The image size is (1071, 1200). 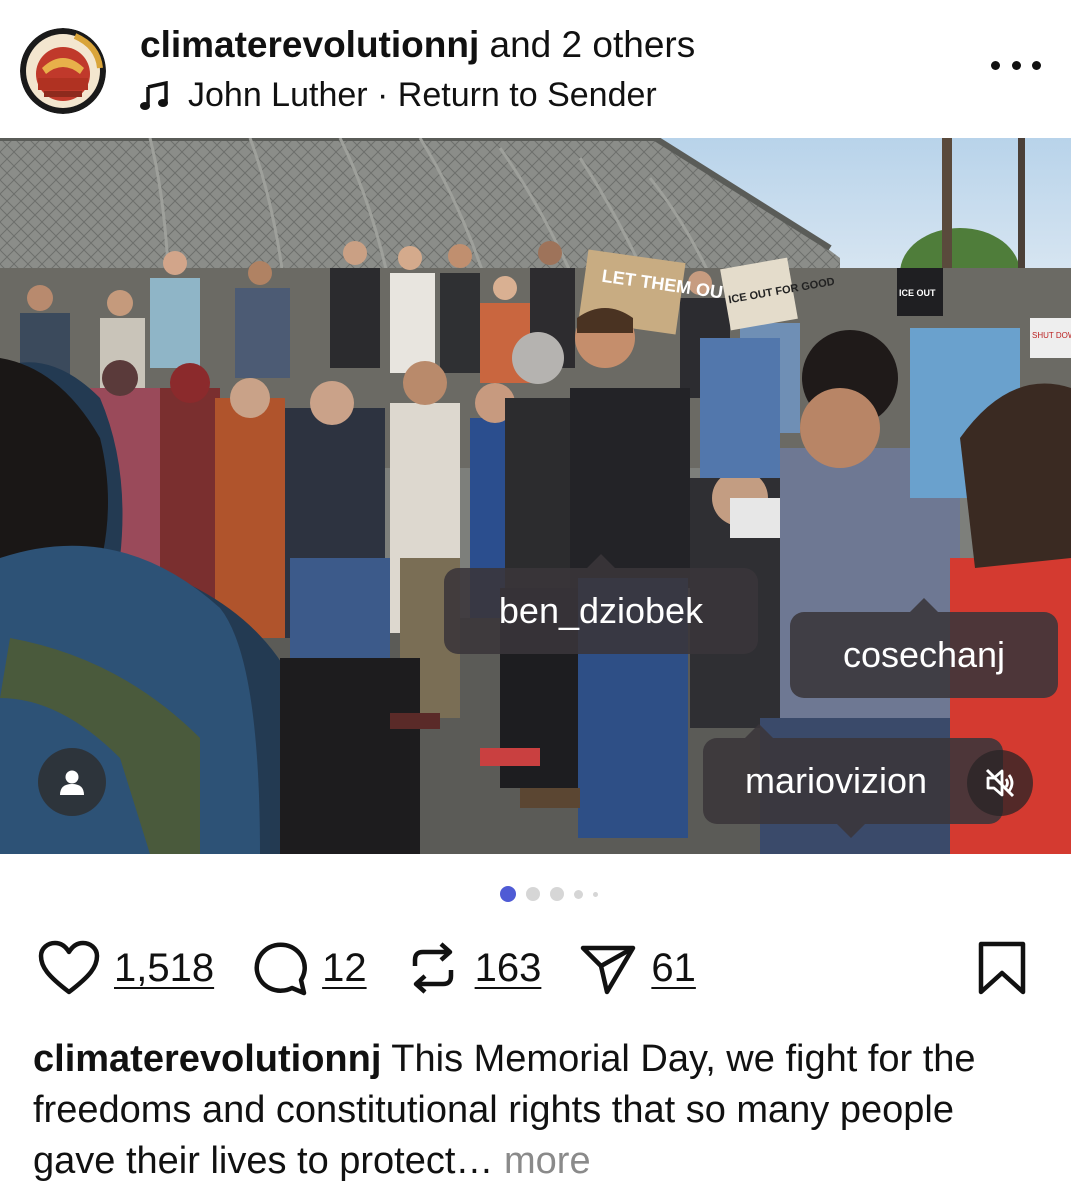 What do you see at coordinates (836, 780) in the screenshot?
I see `tag-username: mariovizion` at bounding box center [836, 780].